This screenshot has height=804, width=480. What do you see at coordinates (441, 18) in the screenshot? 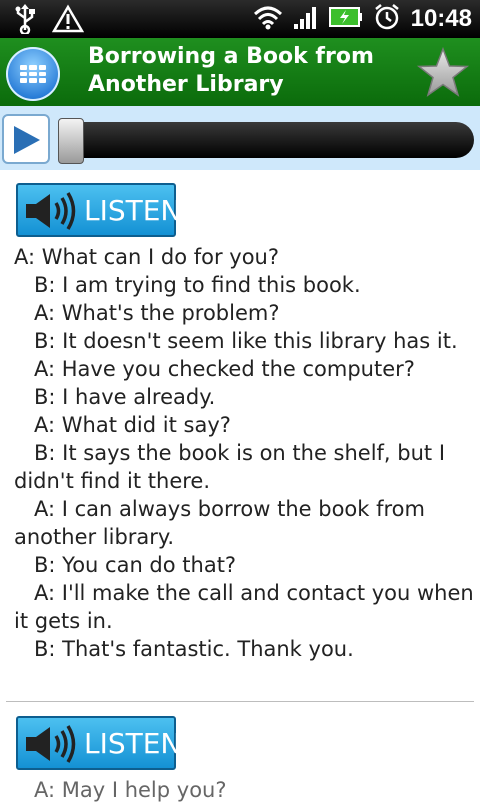
I see `clock-time: 10:48` at bounding box center [441, 18].